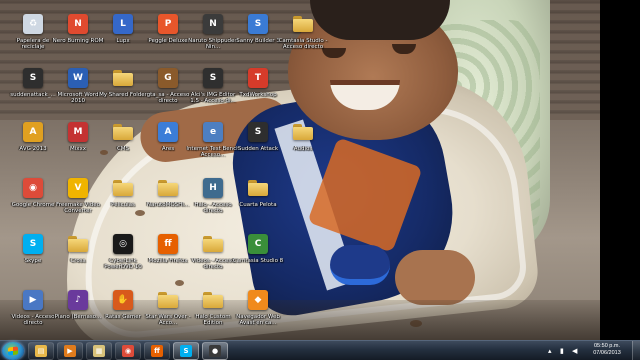 The width and height of the screenshot is (640, 360). What do you see at coordinates (78, 188) in the screenshot?
I see `freemake-icon: V` at bounding box center [78, 188].